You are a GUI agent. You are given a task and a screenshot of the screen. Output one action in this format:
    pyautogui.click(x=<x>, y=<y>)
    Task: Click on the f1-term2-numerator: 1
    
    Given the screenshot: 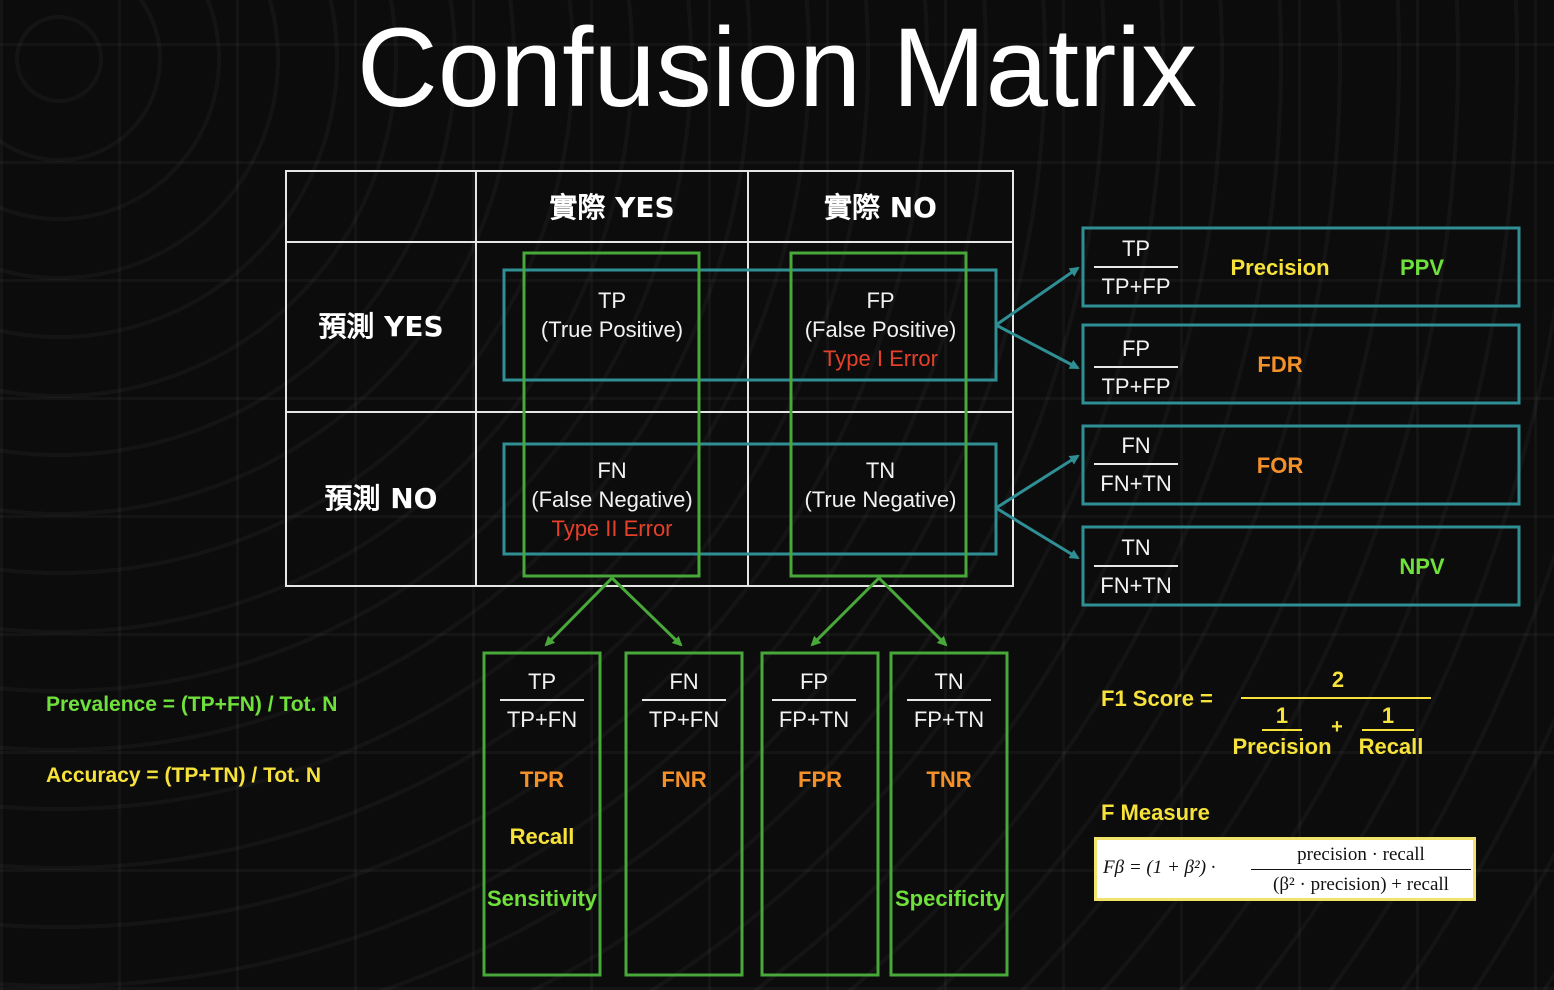 What is the action you would take?
    pyautogui.click(x=1388, y=715)
    